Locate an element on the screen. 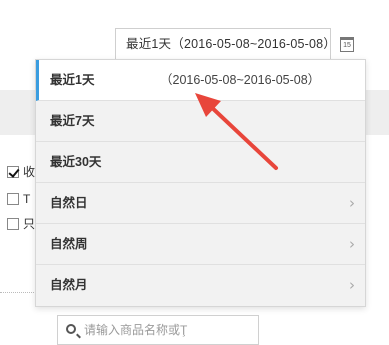 The width and height of the screenshot is (389, 345). option-date-range: （2016-05-08~2016-05-08） is located at coordinates (240, 80).